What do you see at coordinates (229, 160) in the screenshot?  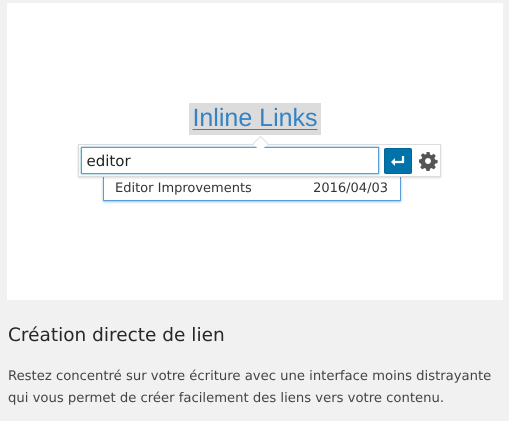 I see `link-url-field: editor` at bounding box center [229, 160].